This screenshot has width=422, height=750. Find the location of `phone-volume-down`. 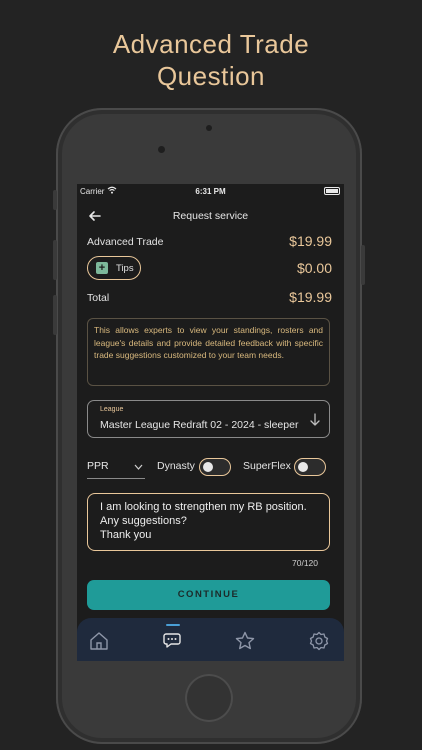

phone-volume-down is located at coordinates (55, 315).